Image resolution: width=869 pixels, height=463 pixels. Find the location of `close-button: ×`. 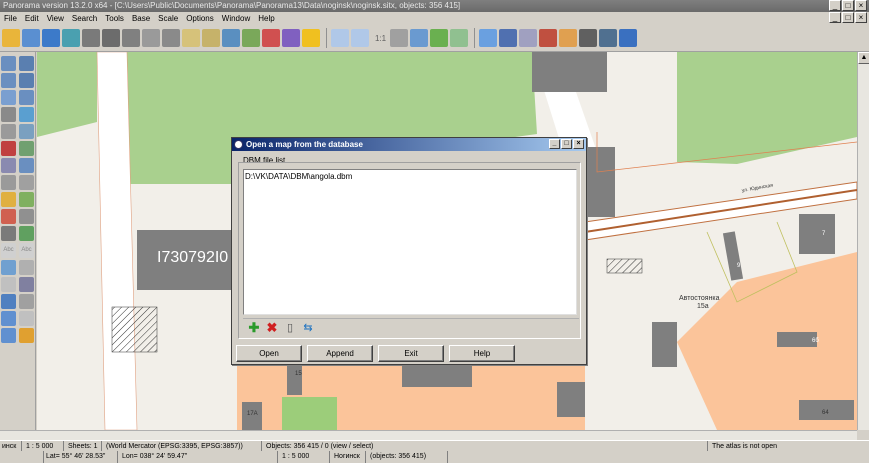

close-button: × is located at coordinates (861, 5).